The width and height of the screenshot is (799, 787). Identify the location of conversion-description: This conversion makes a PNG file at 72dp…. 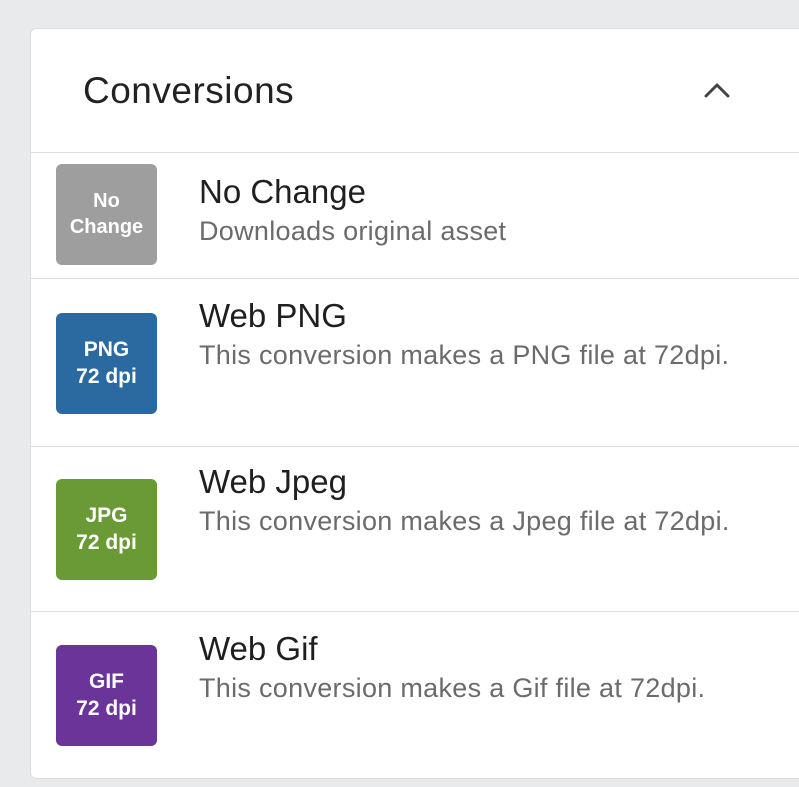
(464, 355).